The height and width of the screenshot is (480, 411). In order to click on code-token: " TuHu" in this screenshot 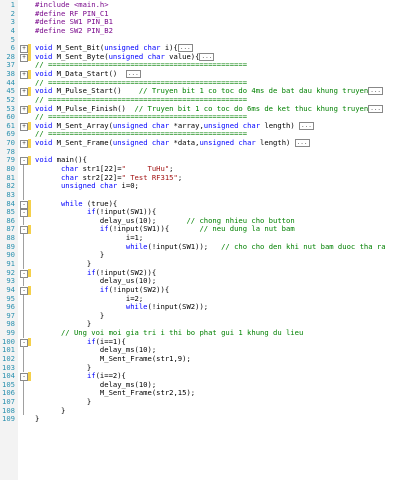, I will do `click(145, 169)`.